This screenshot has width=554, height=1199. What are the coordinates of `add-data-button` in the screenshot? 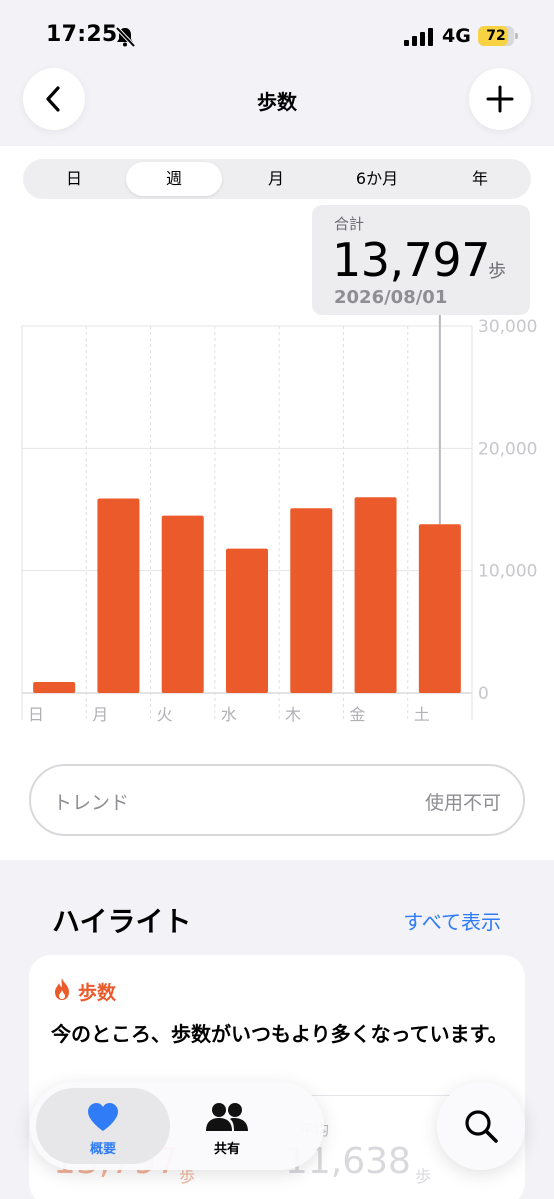 It's located at (500, 99).